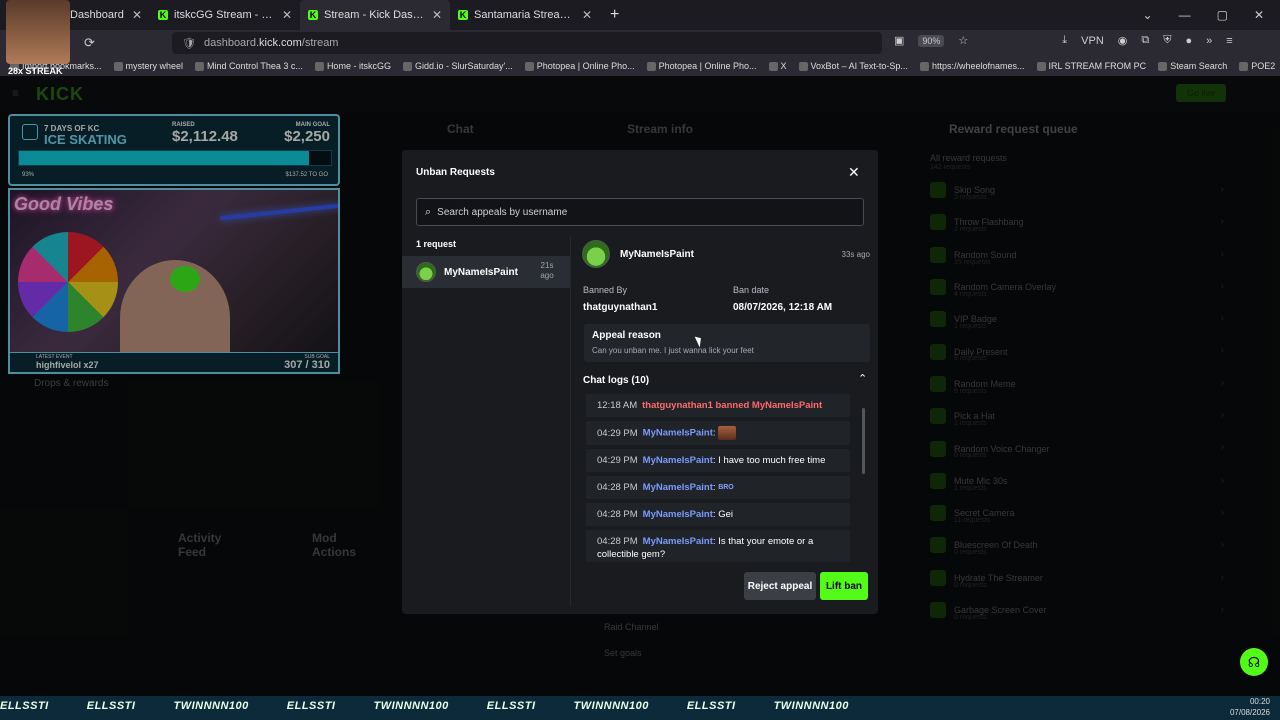 The image size is (1280, 720). What do you see at coordinates (1209, 41) in the screenshot?
I see `overflow-icon: »` at bounding box center [1209, 41].